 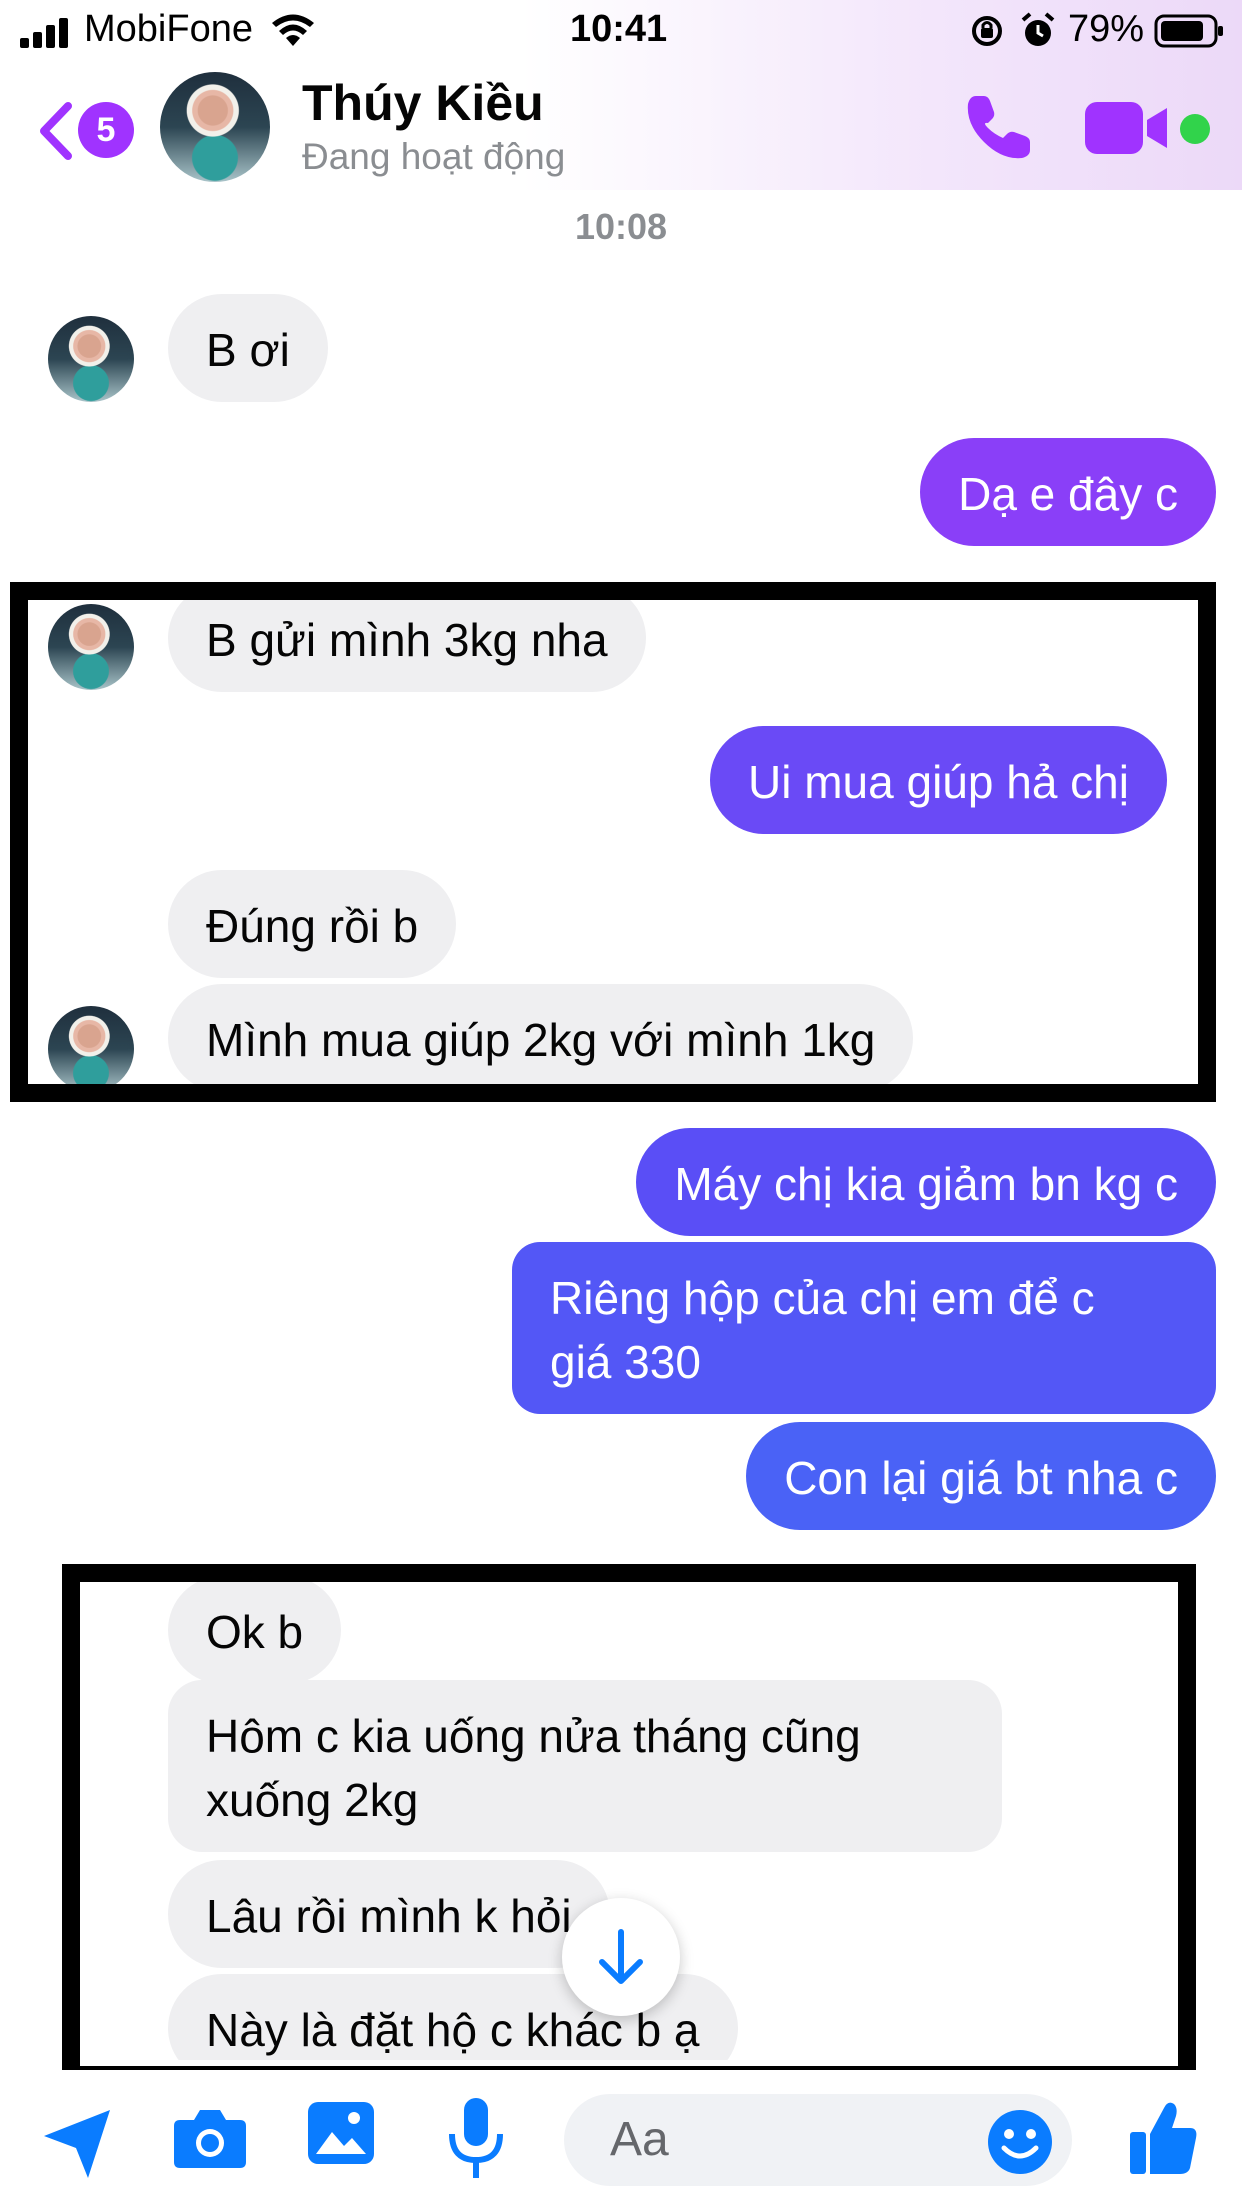 What do you see at coordinates (248, 348) in the screenshot?
I see `message-bubble-incoming: B ơi` at bounding box center [248, 348].